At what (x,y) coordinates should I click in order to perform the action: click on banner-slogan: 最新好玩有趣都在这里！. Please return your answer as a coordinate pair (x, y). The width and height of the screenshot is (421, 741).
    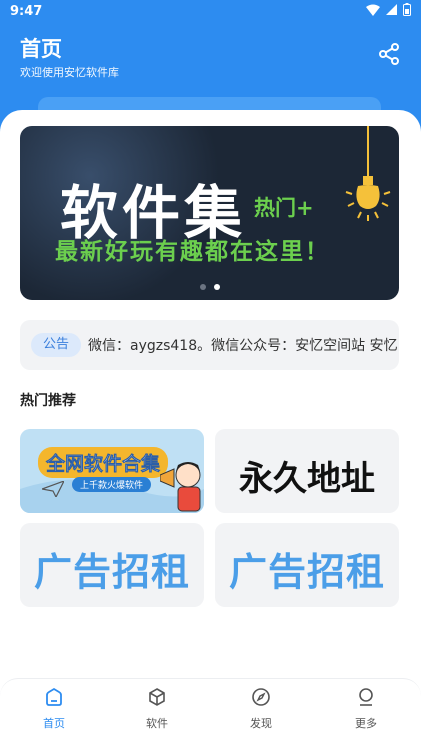
    Looking at the image, I should click on (192, 252).